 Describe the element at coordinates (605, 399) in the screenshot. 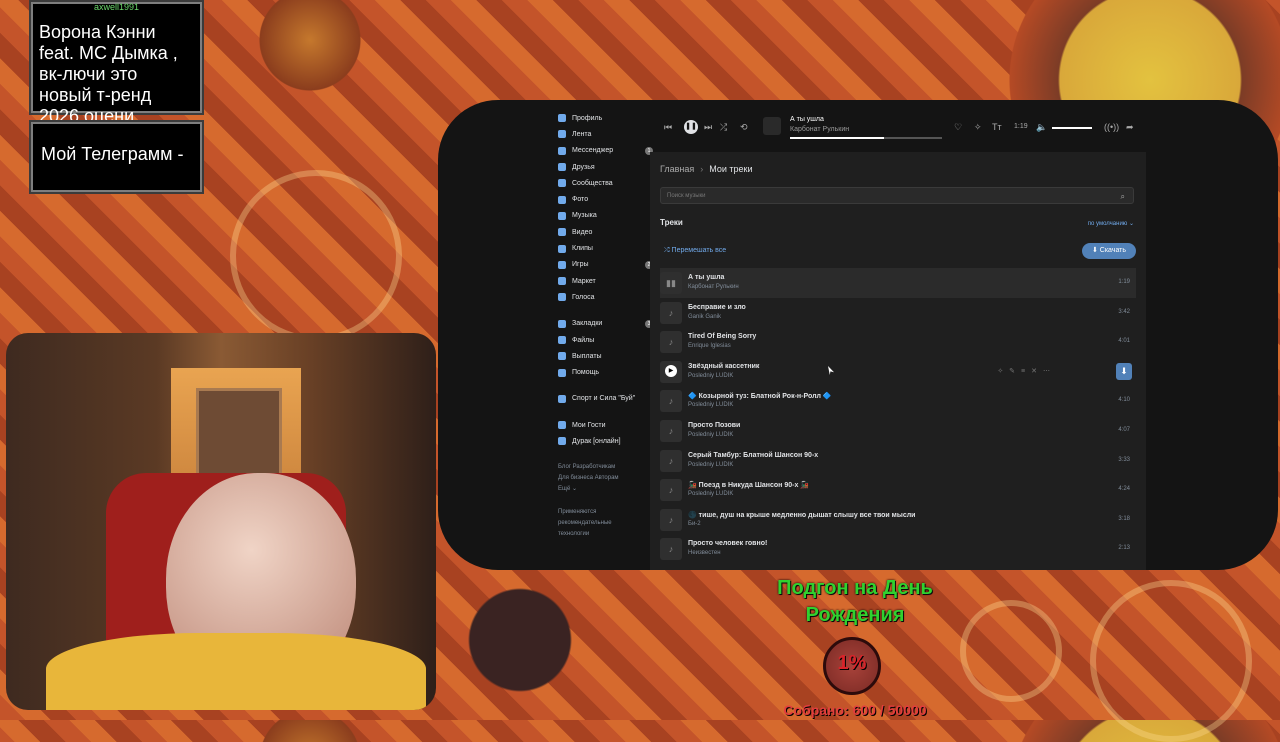

I see `sidebar-group: Спорт и Сила "Буй"` at that location.